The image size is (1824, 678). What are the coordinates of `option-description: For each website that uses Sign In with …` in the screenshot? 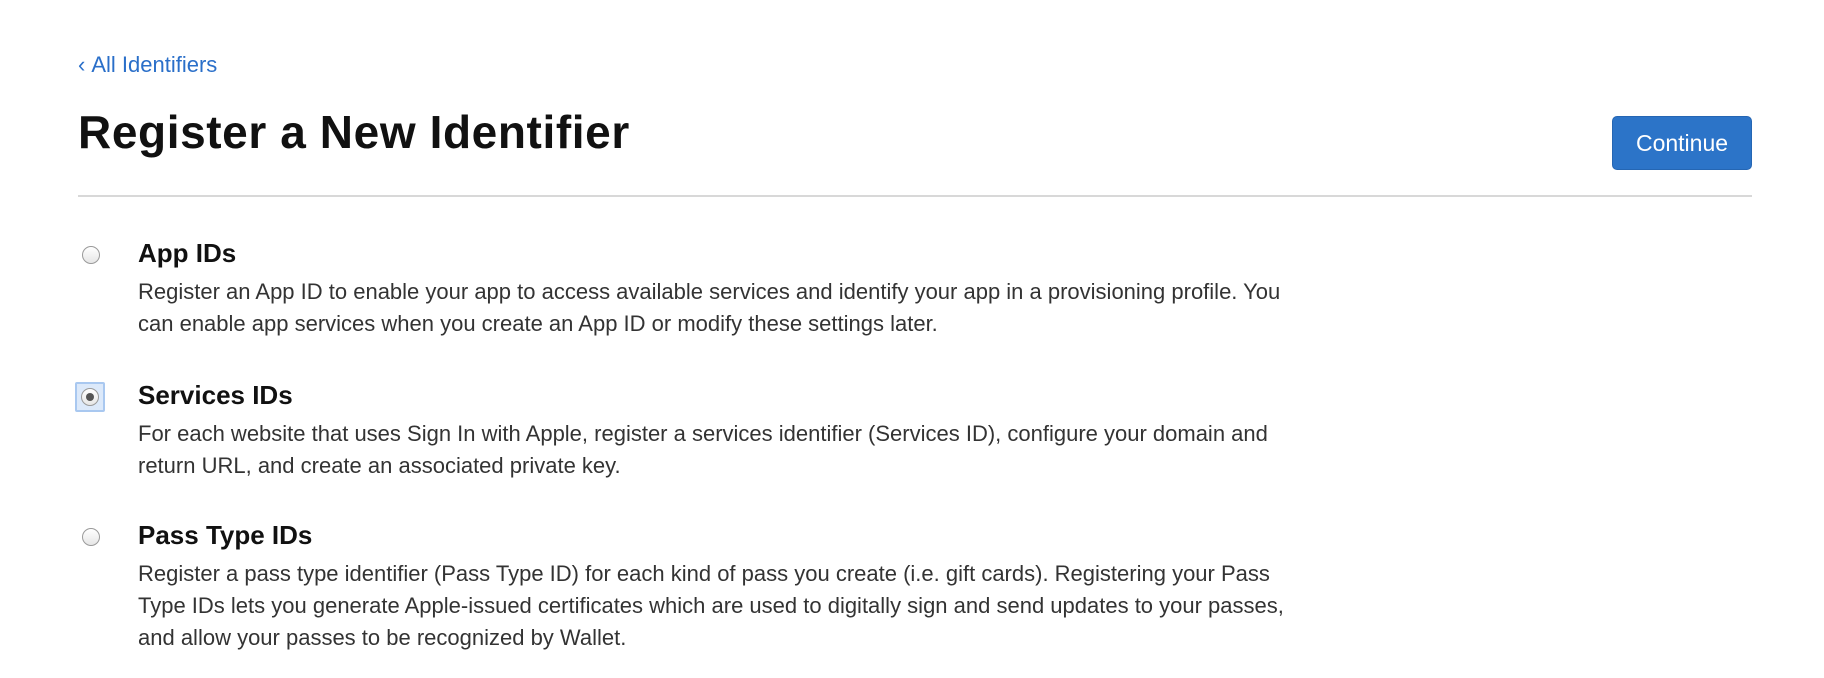 It's located at (703, 449).